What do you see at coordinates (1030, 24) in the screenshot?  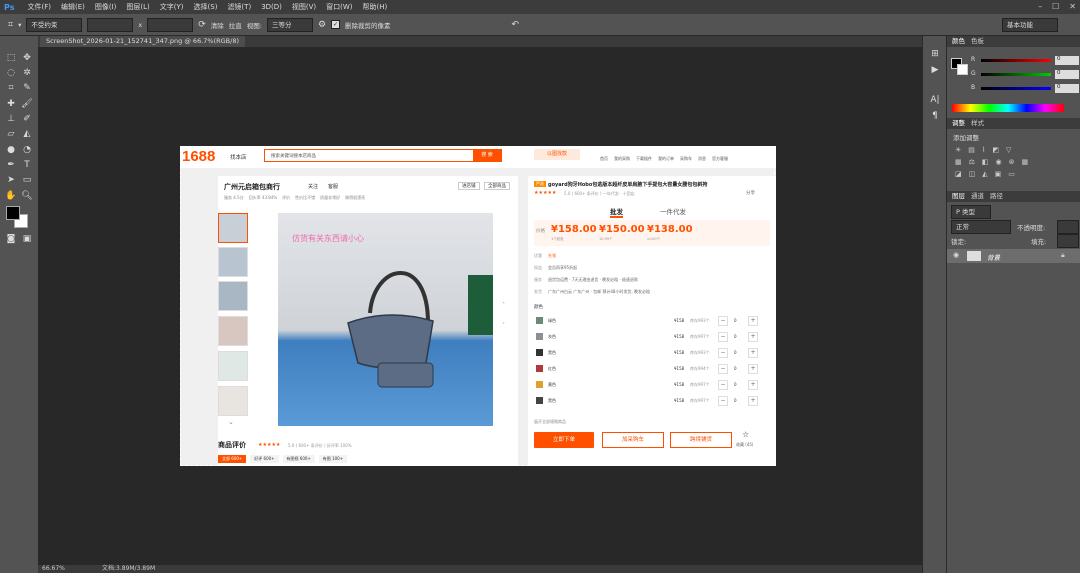 I see `workspace-select: 基本功能` at bounding box center [1030, 24].